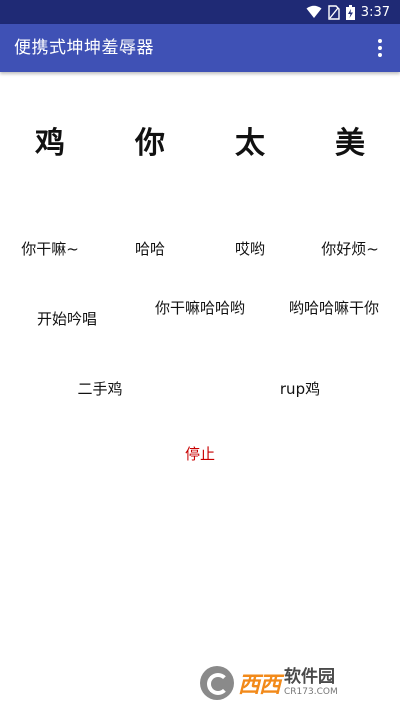 The width and height of the screenshot is (400, 711). Describe the element at coordinates (380, 48) in the screenshot. I see `overflow-menu-icon` at that location.